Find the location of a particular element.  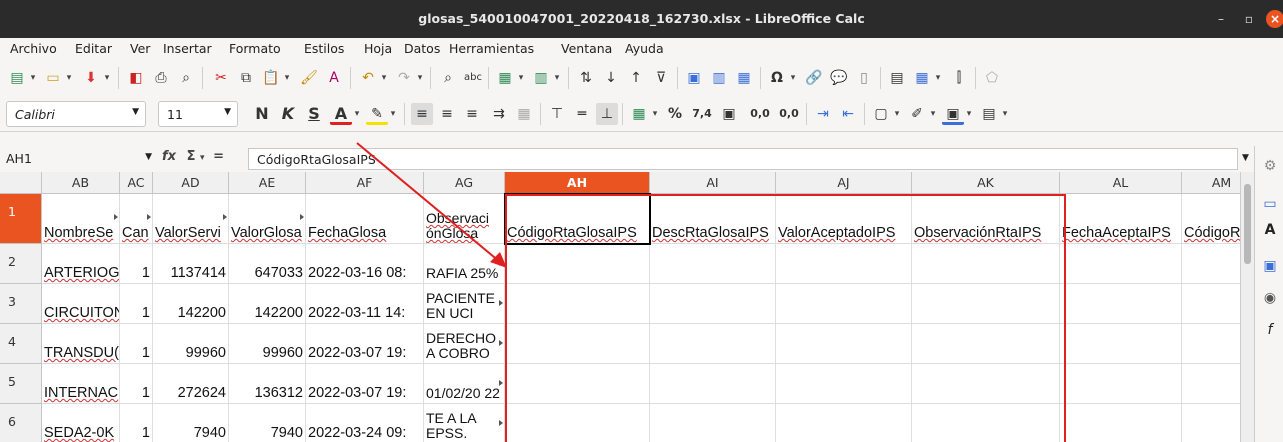

functions-icon: f is located at coordinates (1270, 330).